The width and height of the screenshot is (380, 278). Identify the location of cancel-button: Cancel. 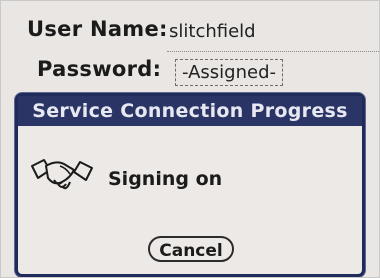
(191, 249).